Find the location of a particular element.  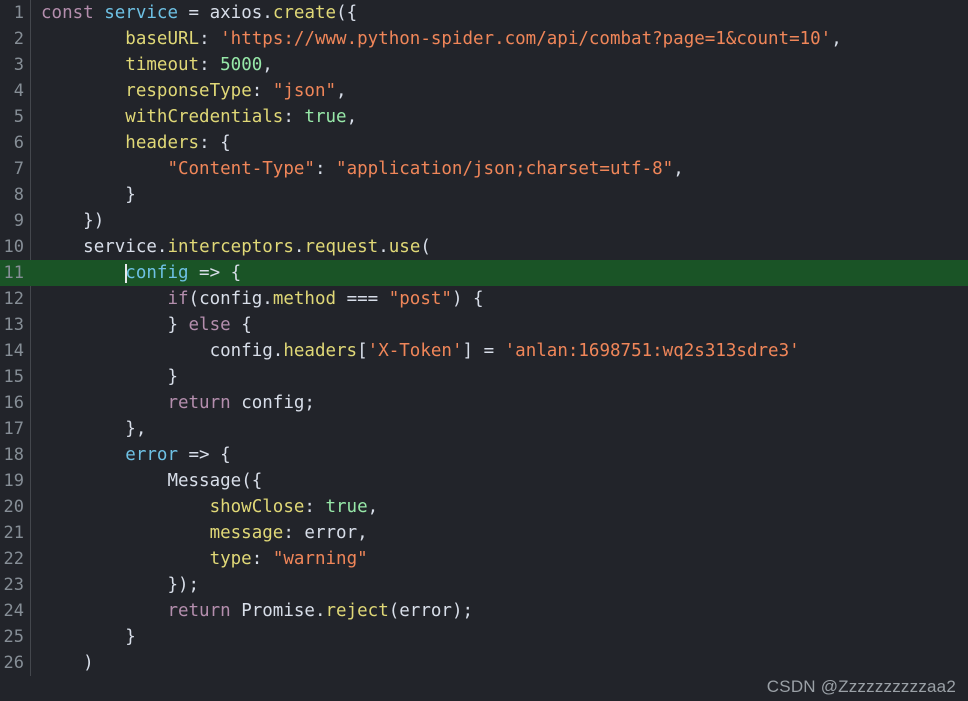

line-content: responseType: "json", is located at coordinates (499, 91).